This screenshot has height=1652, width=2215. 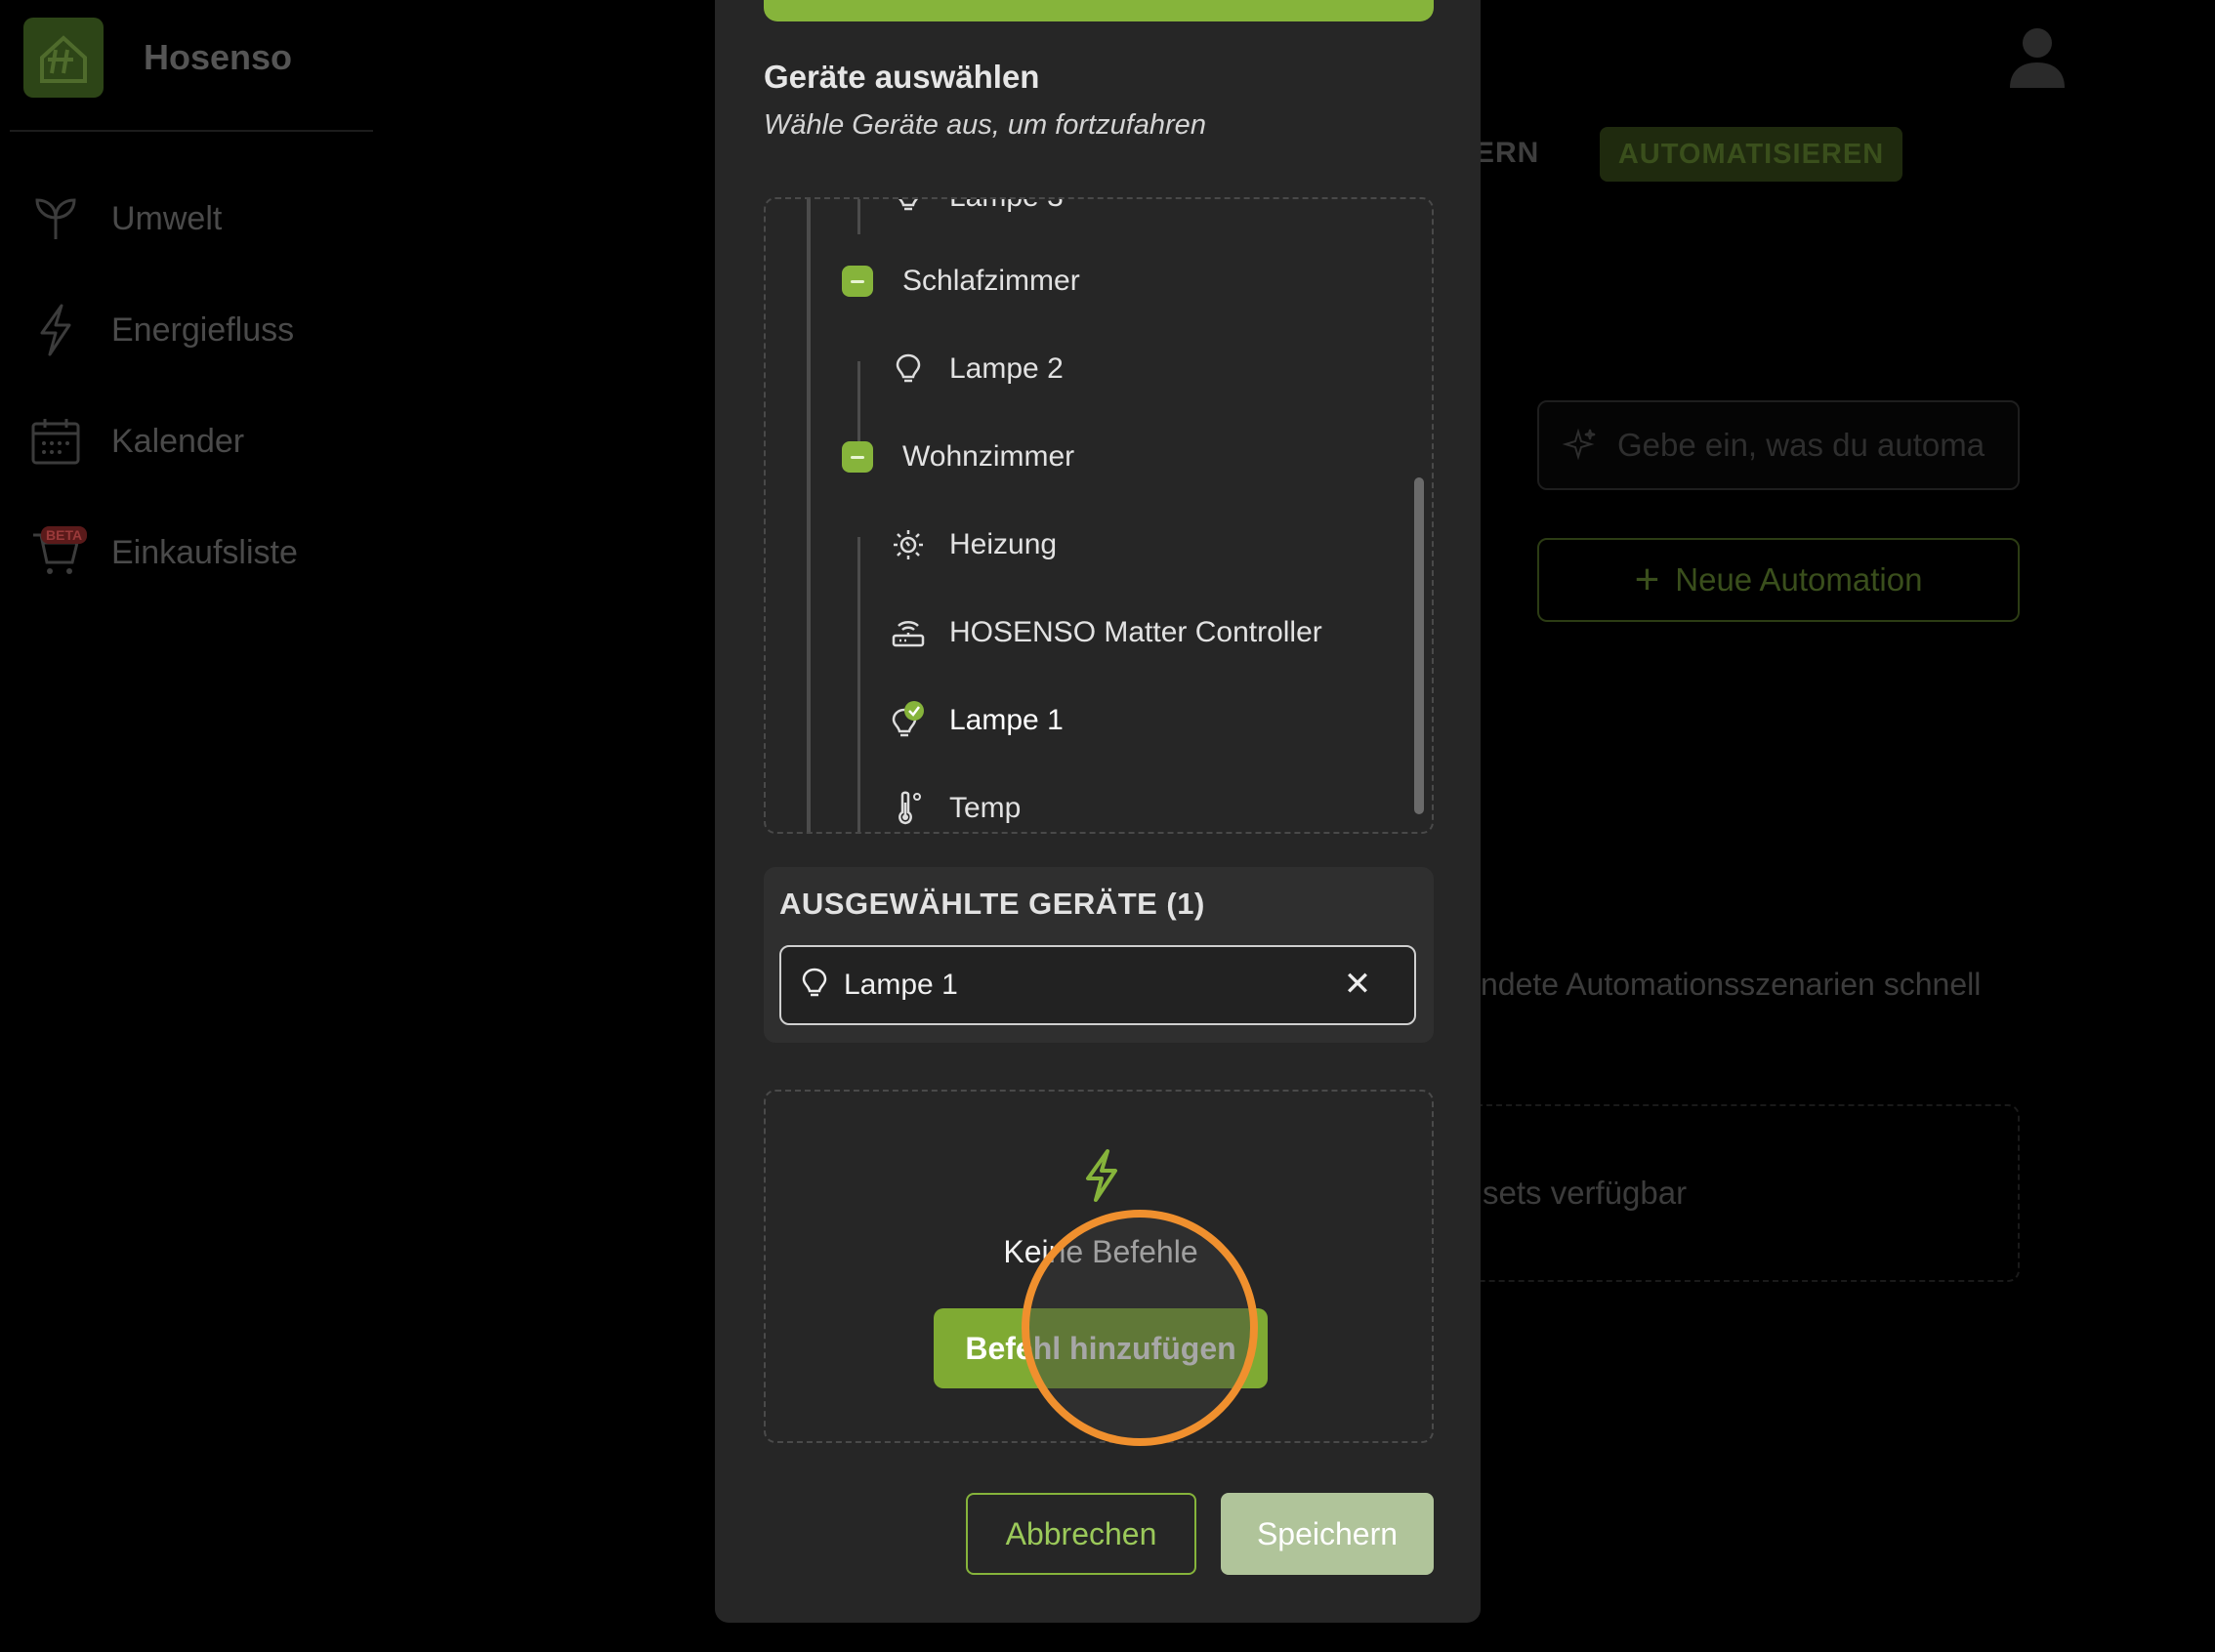 I want to click on tree-room-wohnzimmer: Wohnzimmer, so click(x=958, y=457).